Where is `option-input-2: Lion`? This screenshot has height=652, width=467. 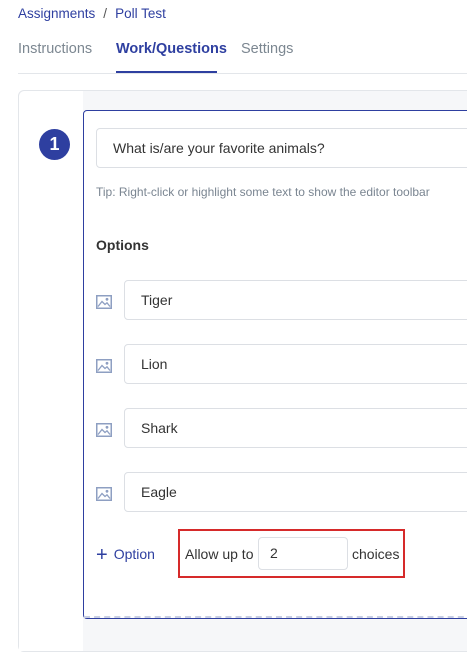
option-input-2: Lion is located at coordinates (295, 364).